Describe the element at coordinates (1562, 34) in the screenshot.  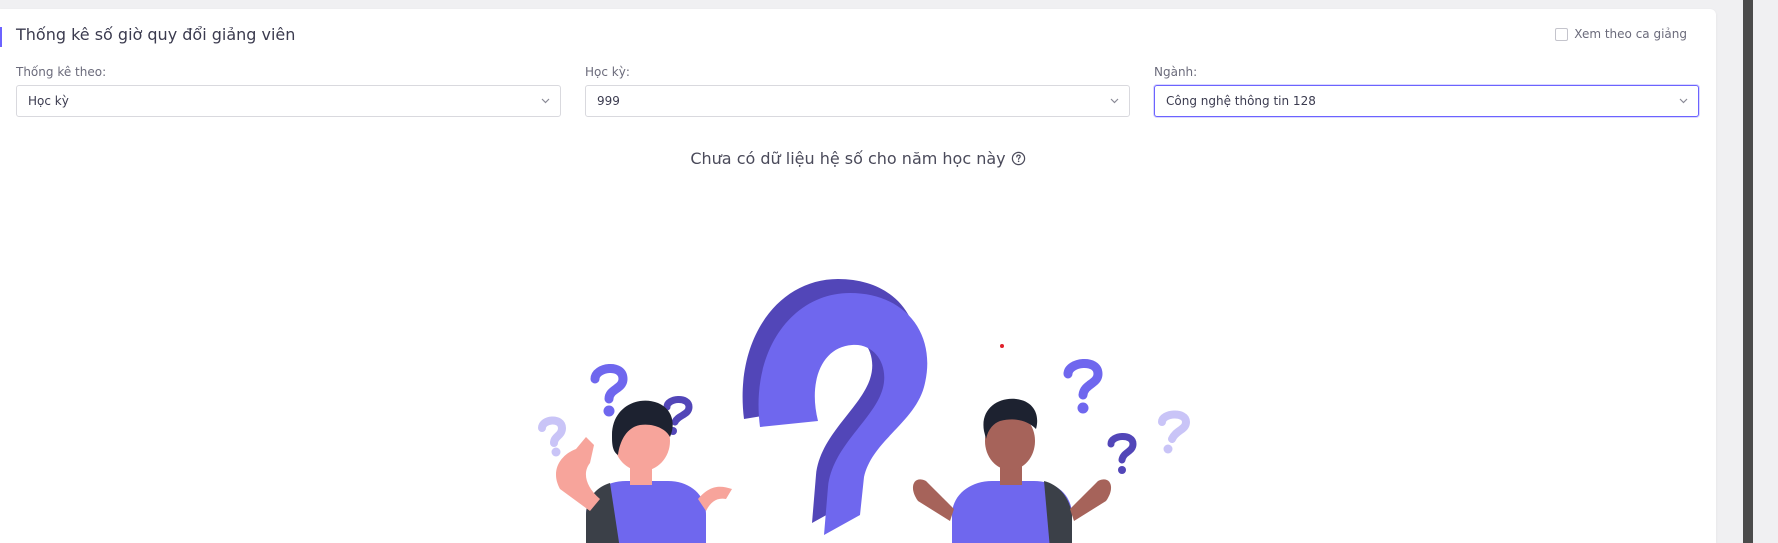
I see `view-by-shift-checkbox` at that location.